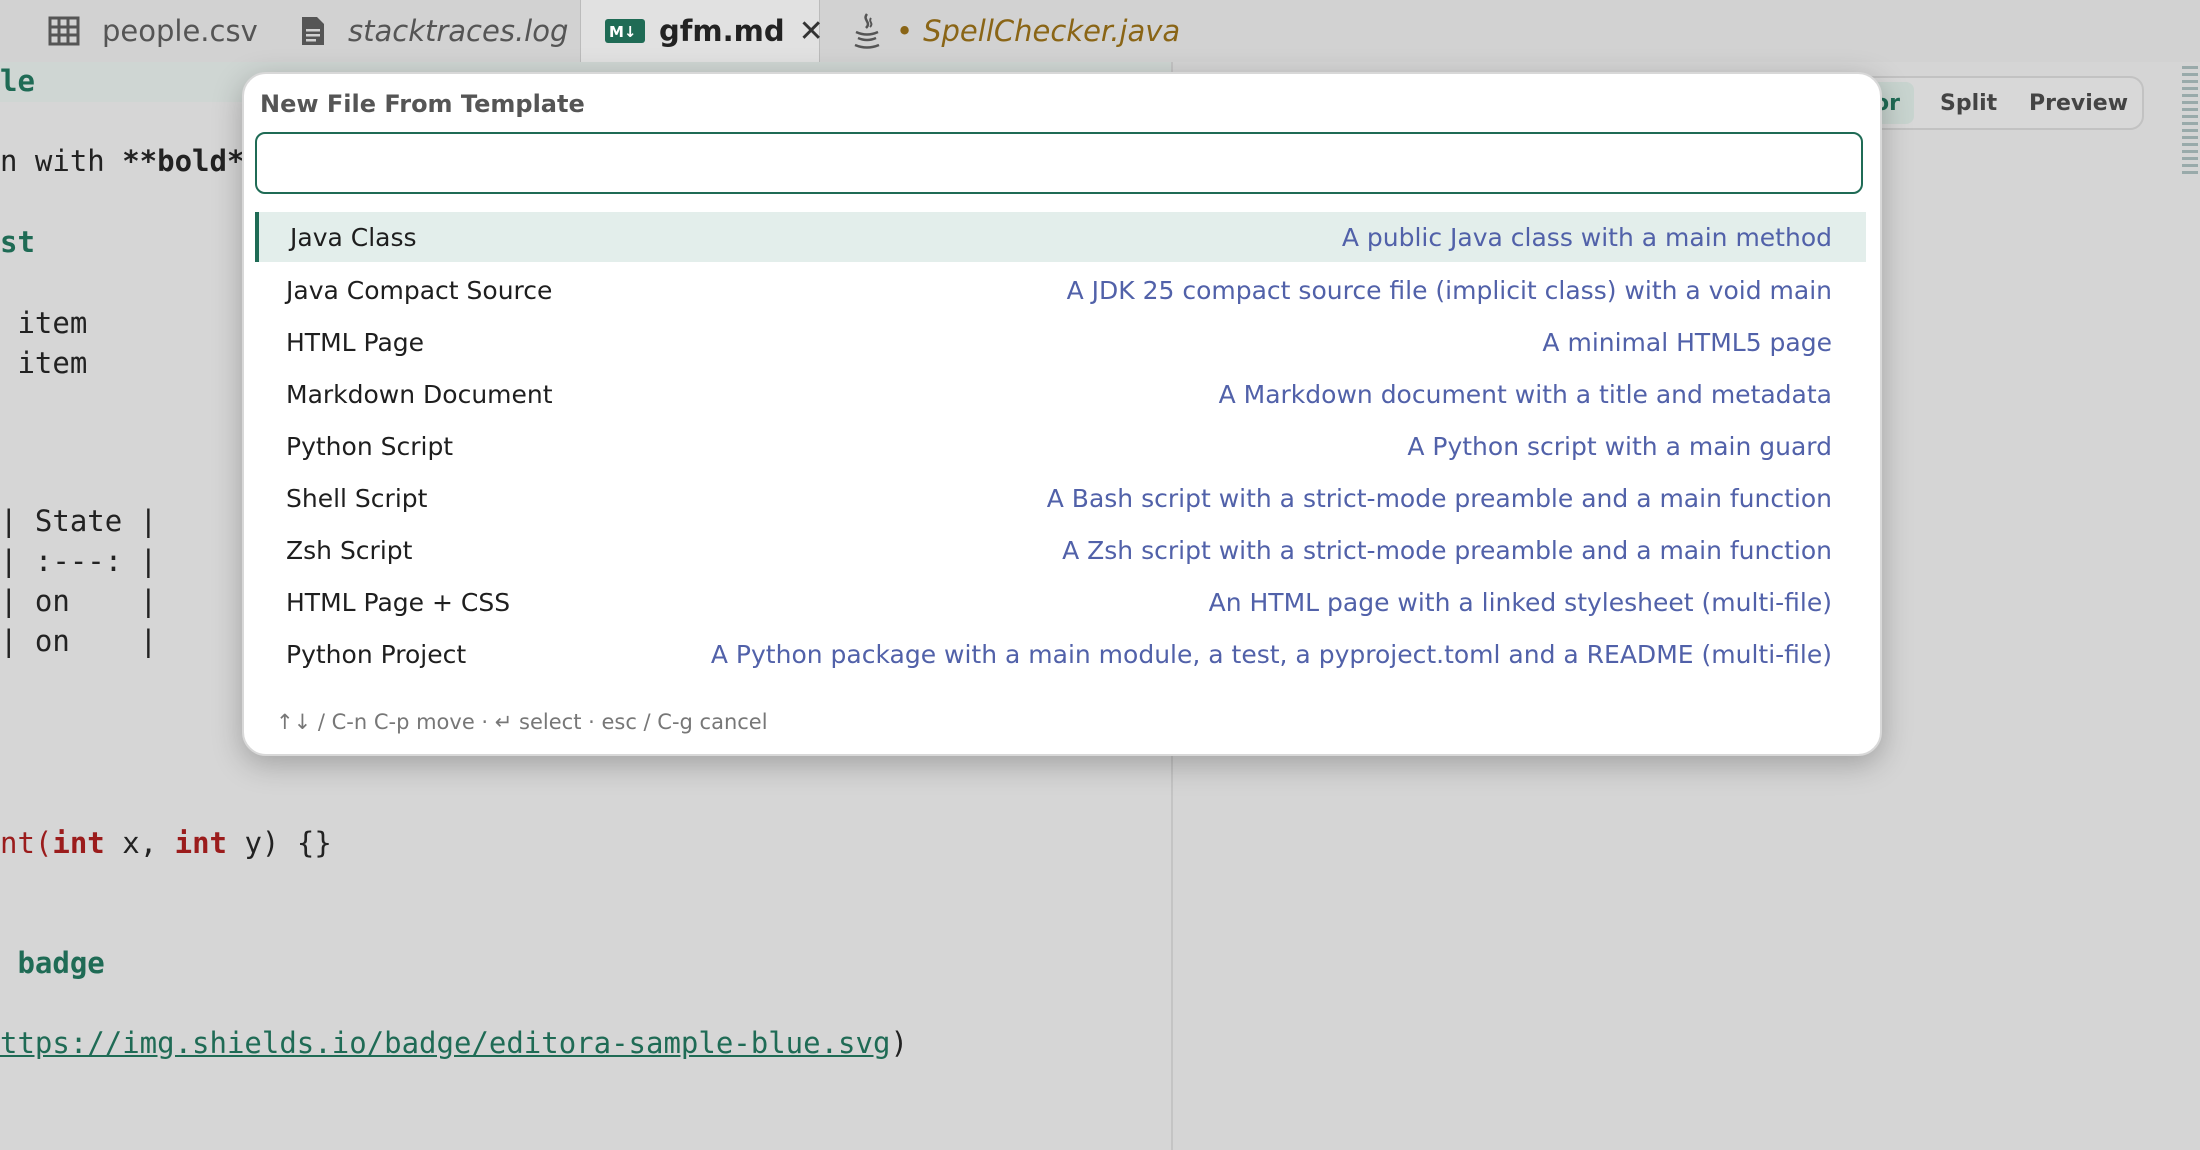  I want to click on code-line: nt(int x, int y) {}, so click(166, 843).